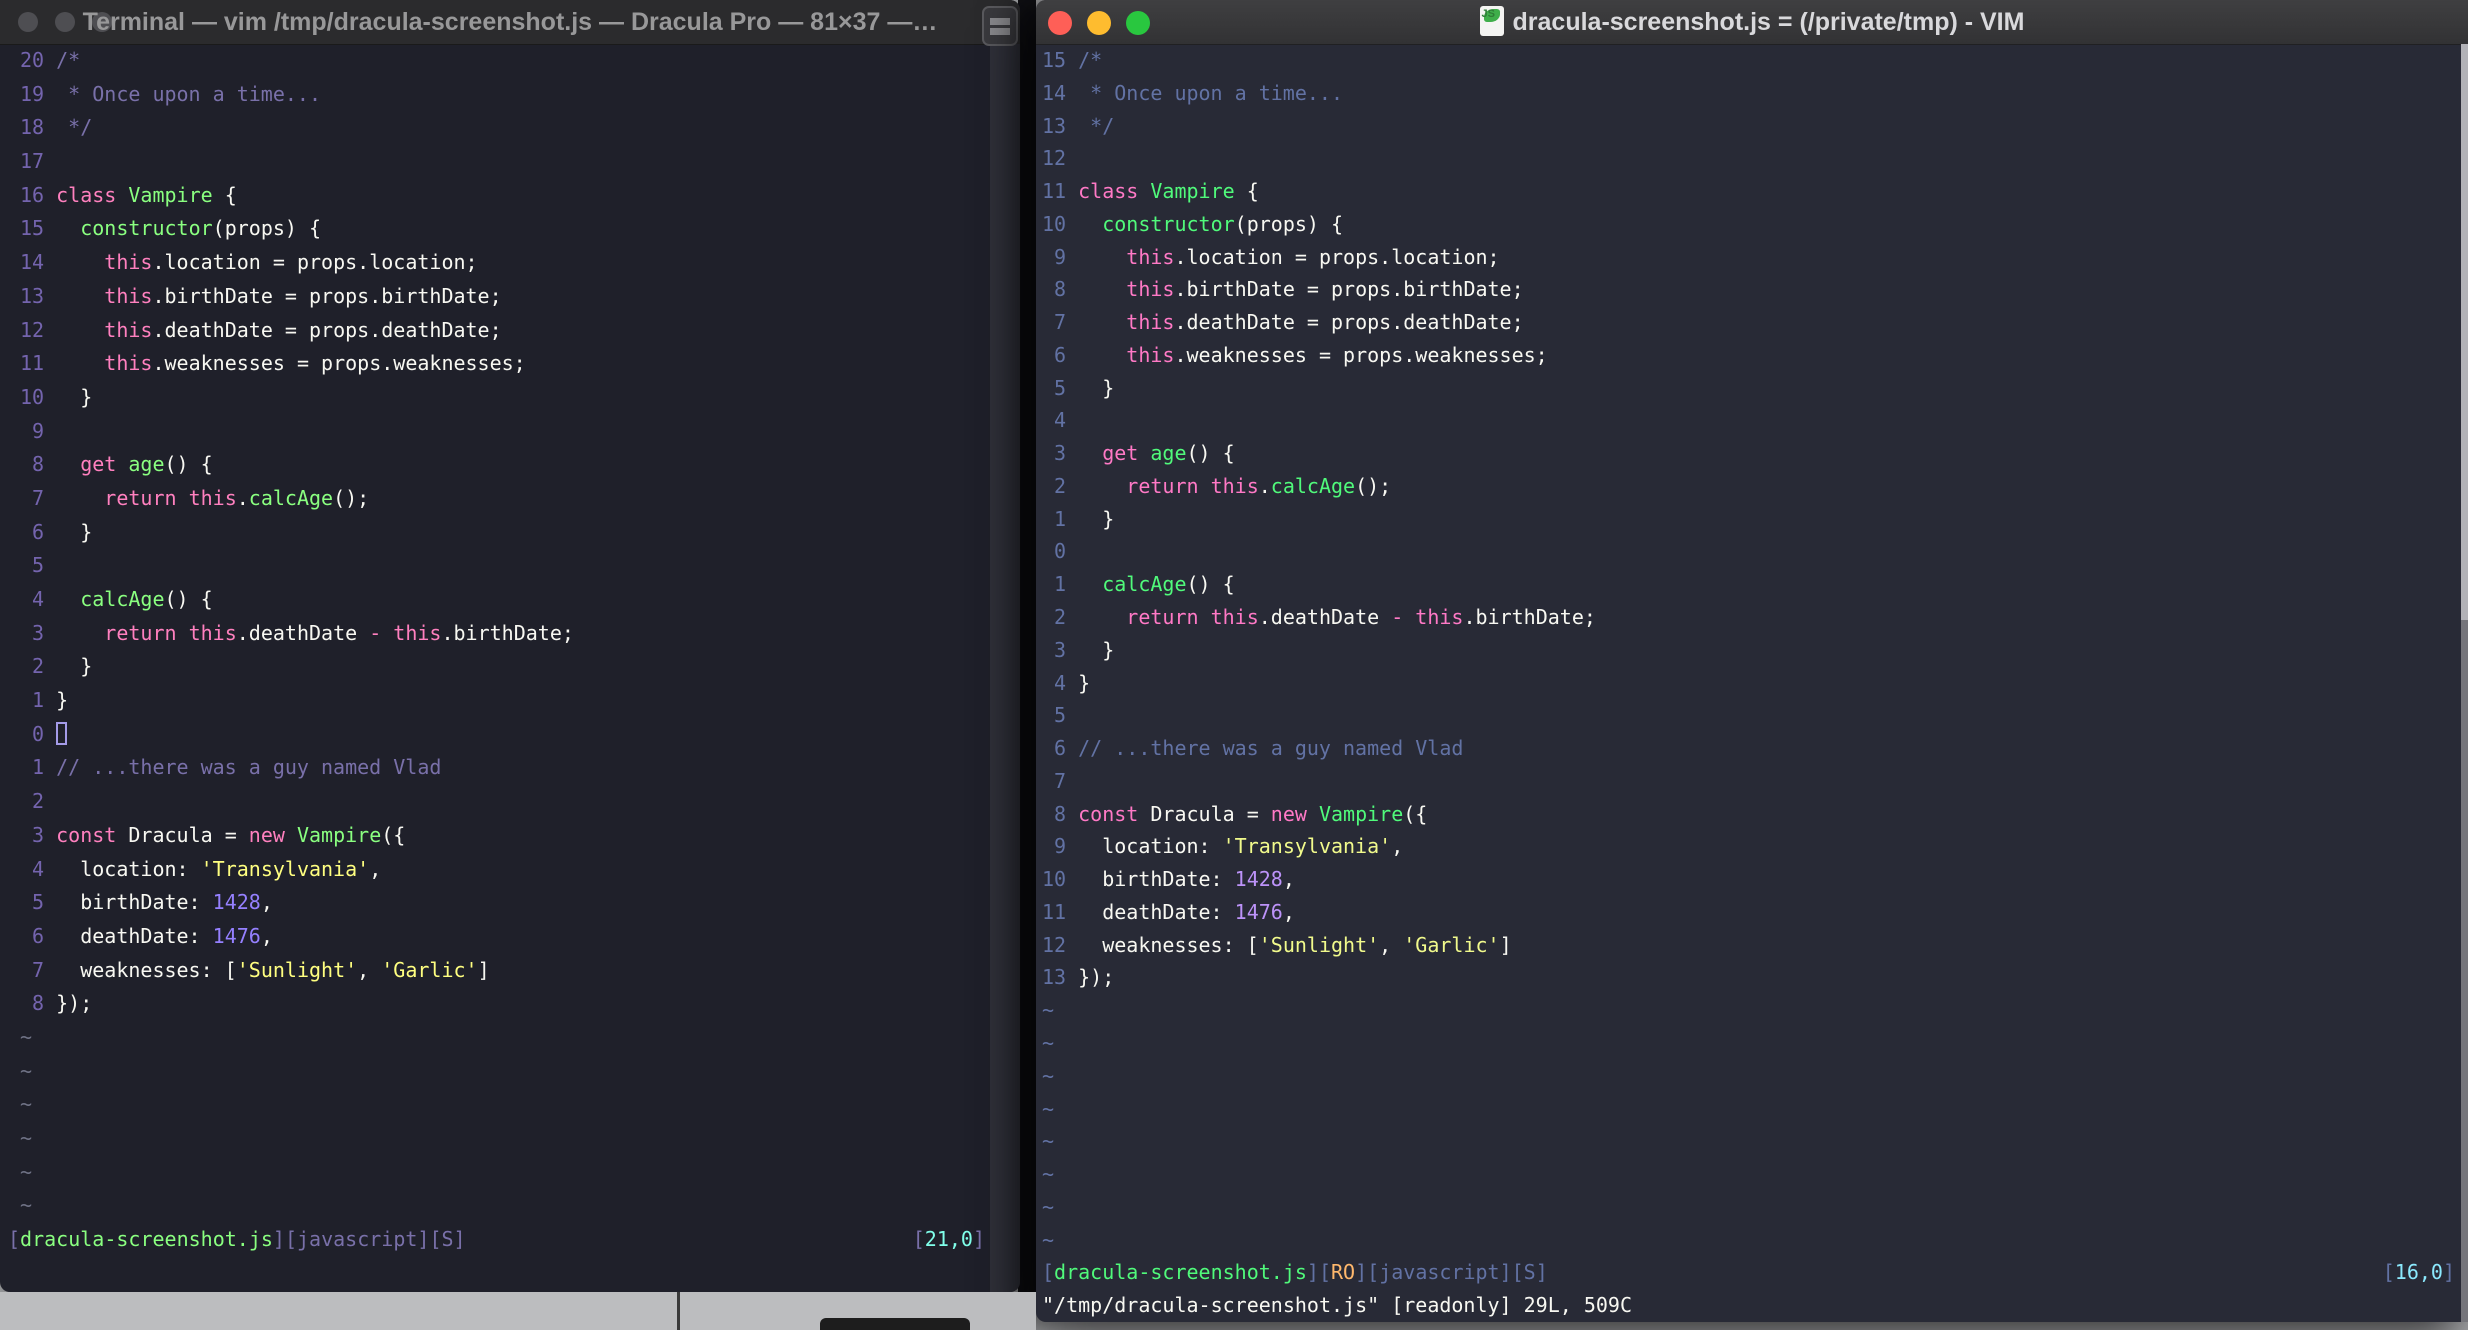 The image size is (2468, 1330). I want to click on macvim-scrollbar, so click(2464, 683).